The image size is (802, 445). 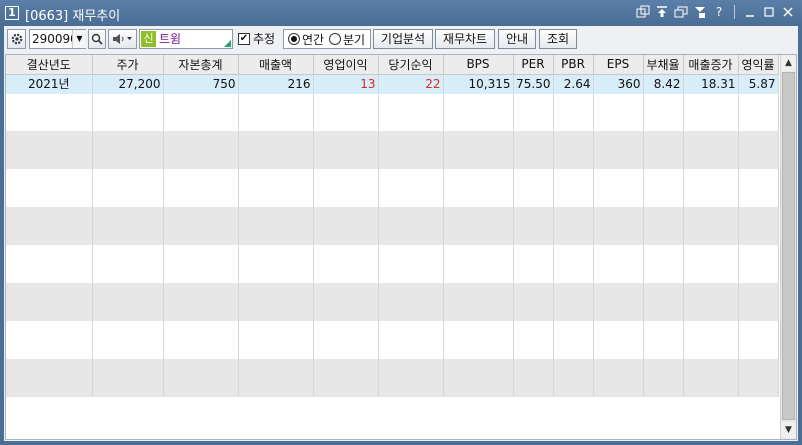 I want to click on pin-top-icon, so click(x=662, y=12).